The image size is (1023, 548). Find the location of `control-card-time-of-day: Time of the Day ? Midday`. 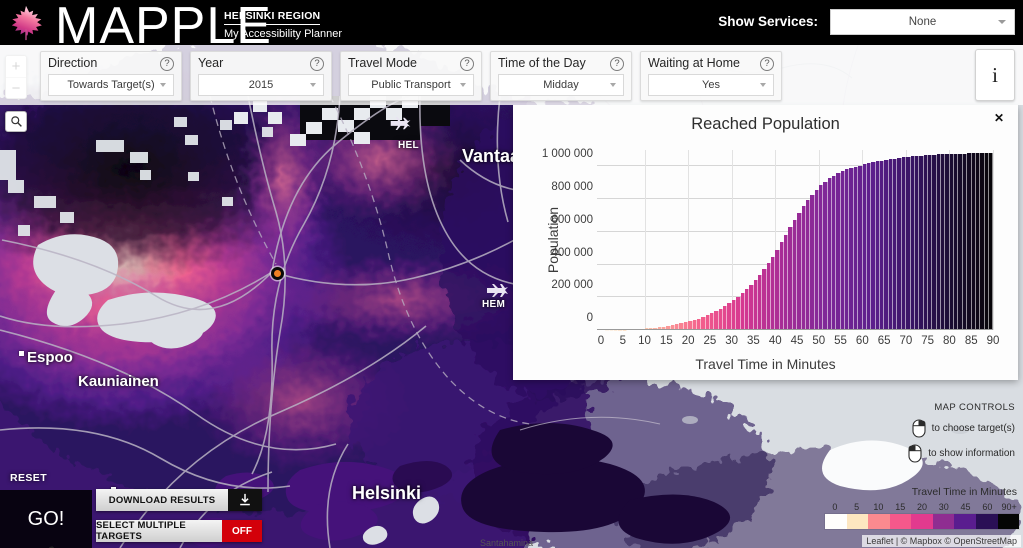

control-card-time-of-day: Time of the Day ? Midday is located at coordinates (561, 76).